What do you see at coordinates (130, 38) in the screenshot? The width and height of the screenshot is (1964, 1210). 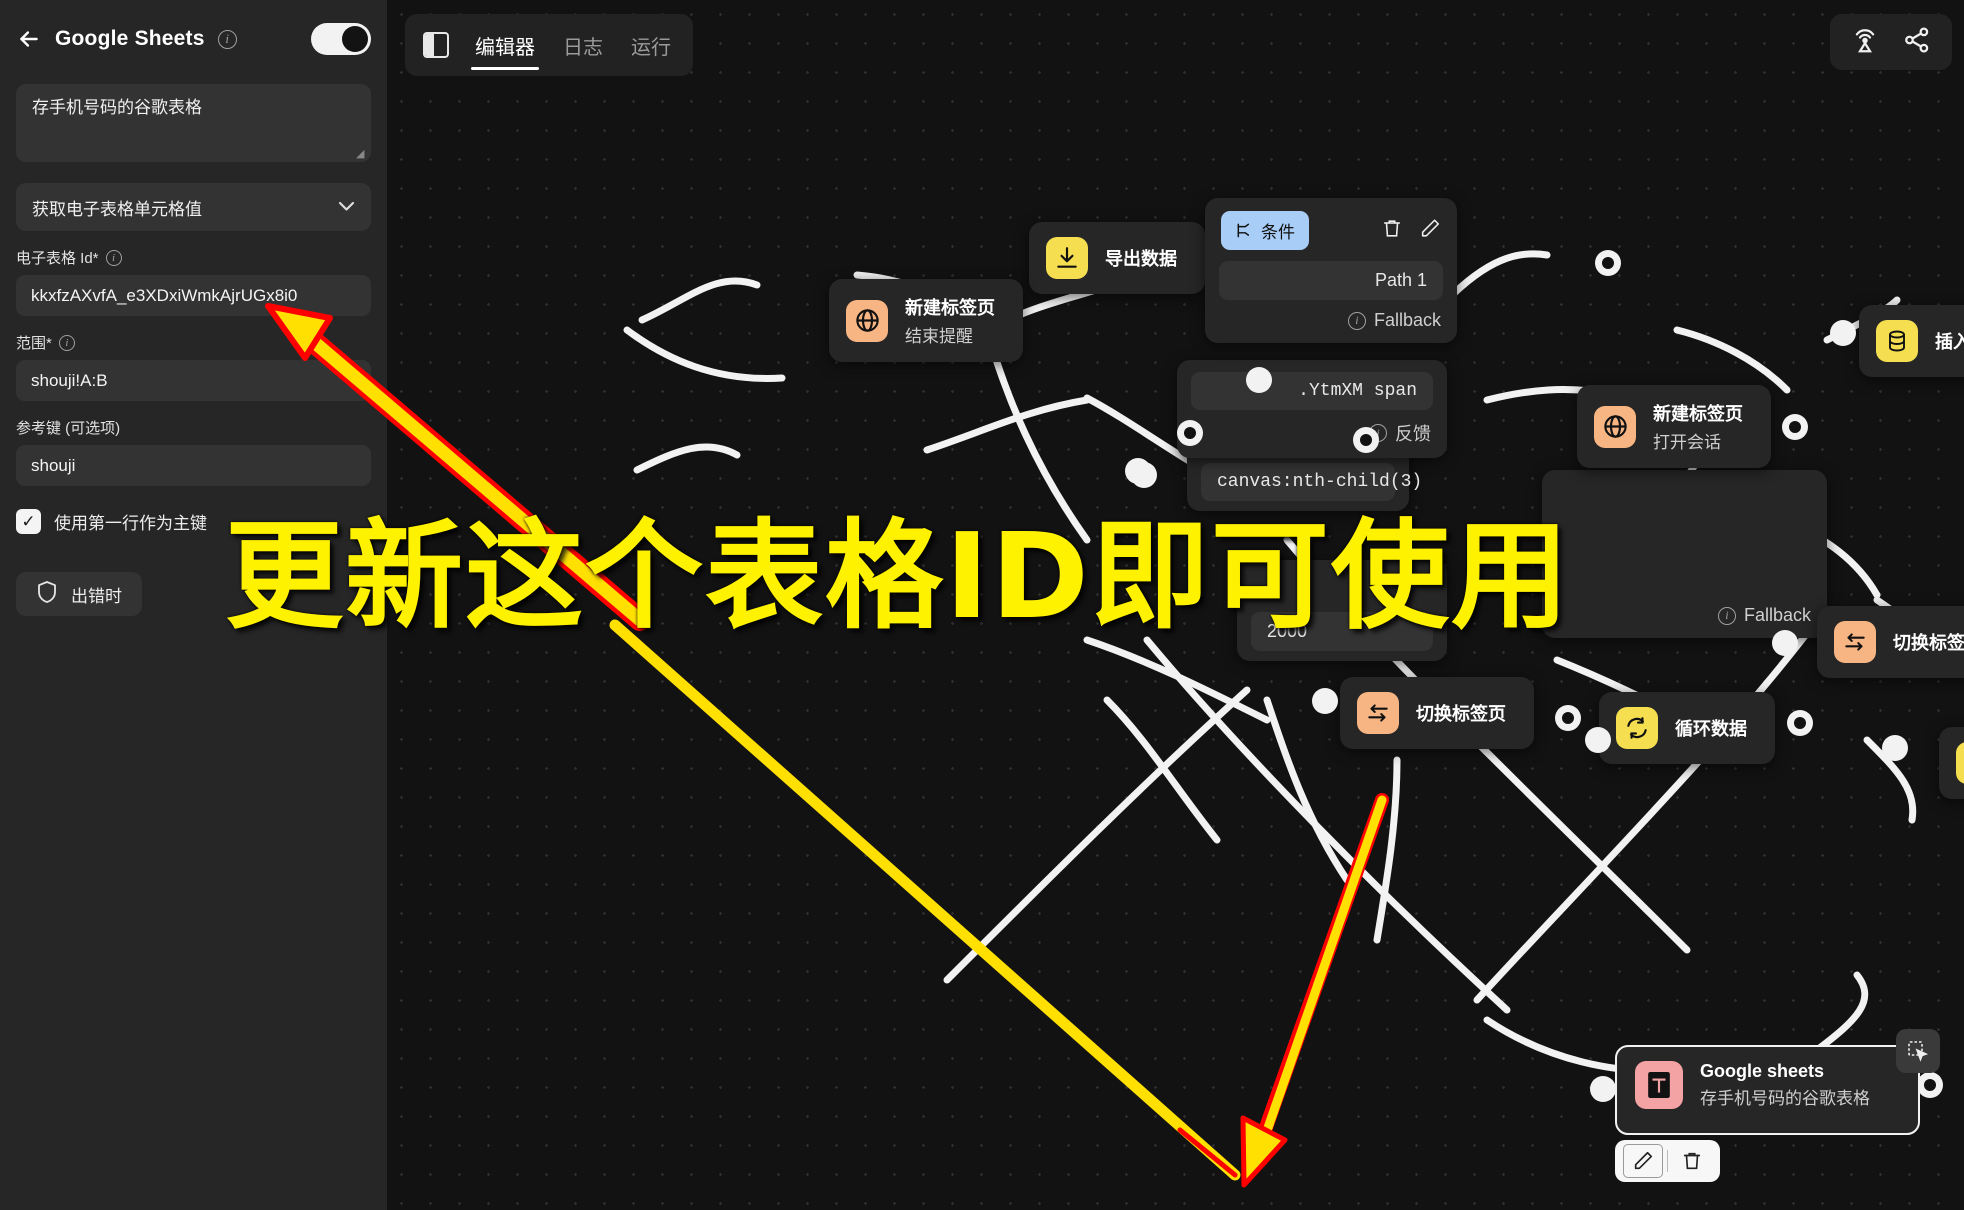 I see `page-title: Google Sheets` at bounding box center [130, 38].